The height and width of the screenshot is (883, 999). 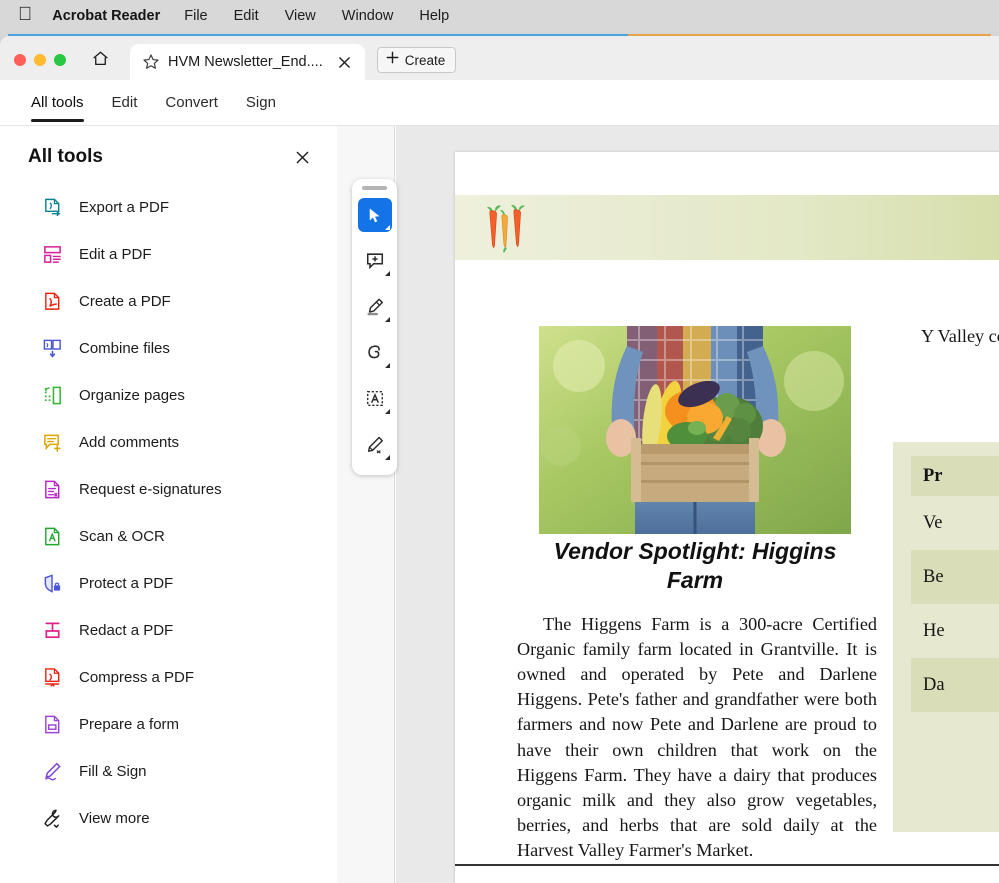 I want to click on redact-pdf-icon, so click(x=52, y=630).